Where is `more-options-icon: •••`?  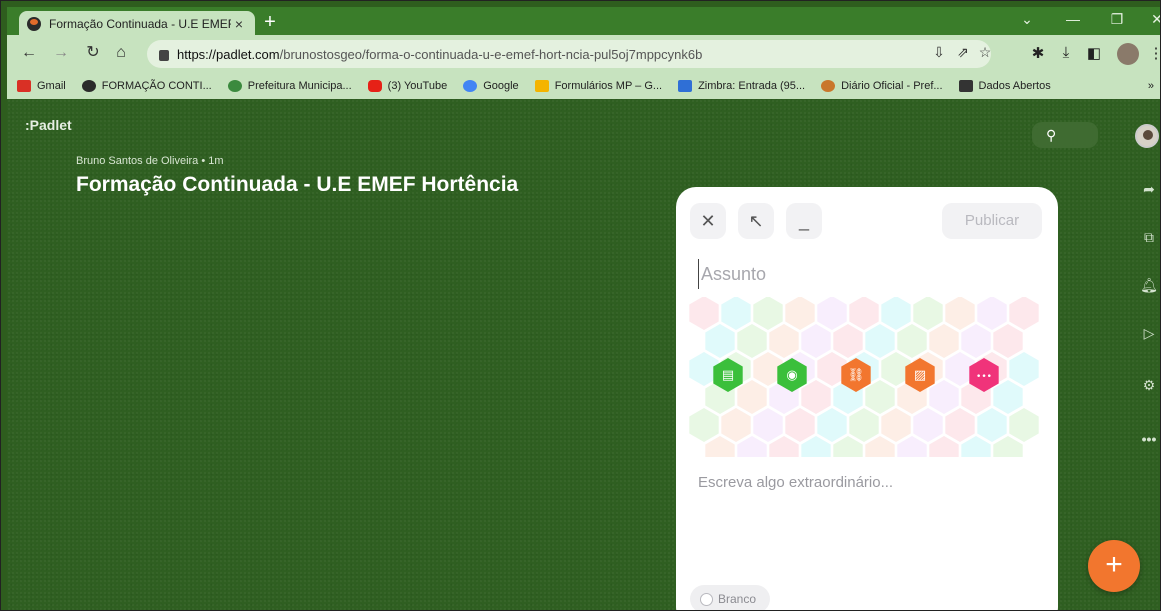 more-options-icon: ••• is located at coordinates (1149, 439).